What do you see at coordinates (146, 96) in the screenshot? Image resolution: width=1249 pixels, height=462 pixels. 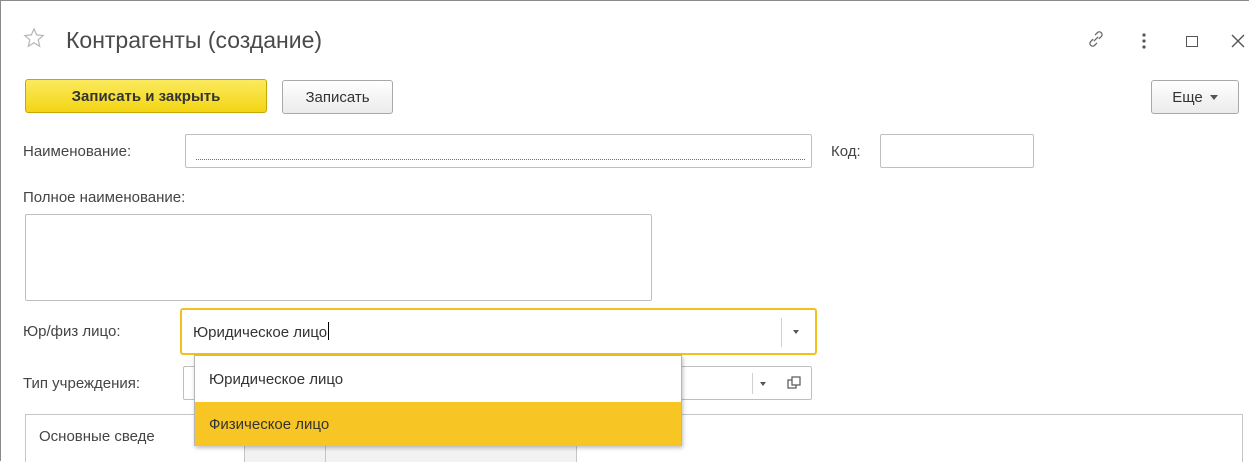 I see `save-and-close-button: Записать и закрыть` at bounding box center [146, 96].